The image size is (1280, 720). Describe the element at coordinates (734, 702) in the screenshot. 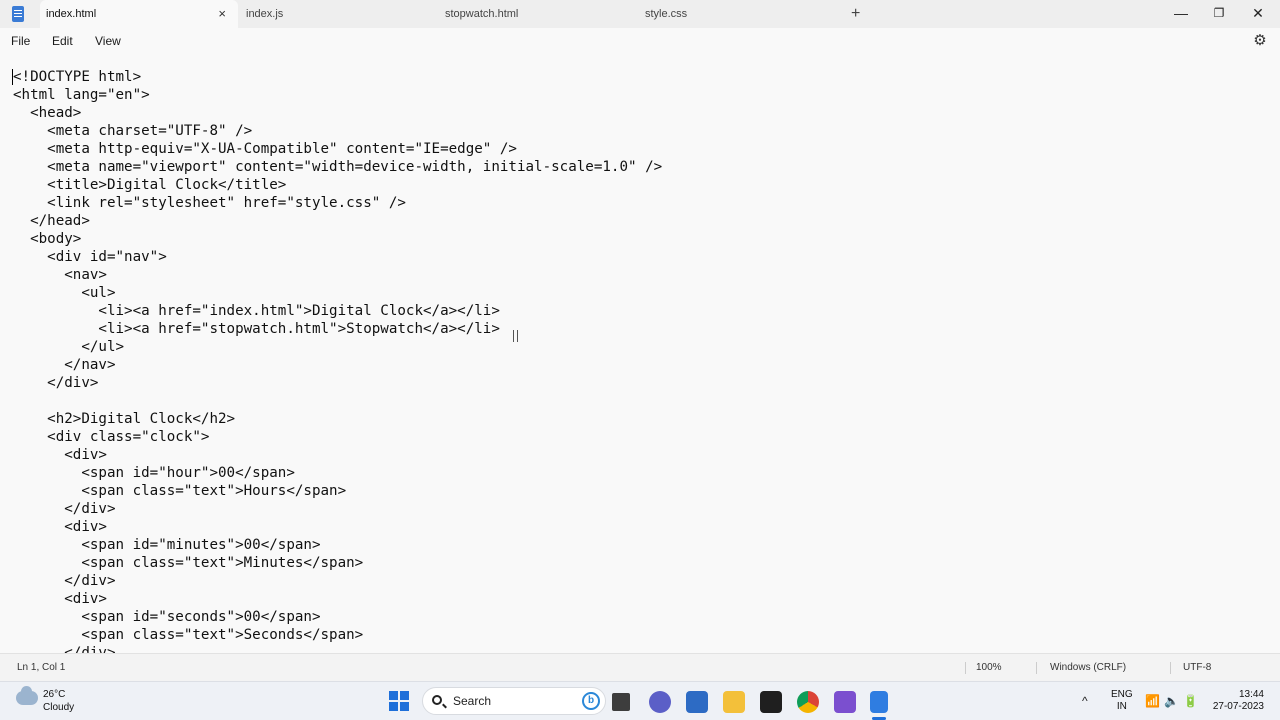

I see `file-explorer-icon` at that location.